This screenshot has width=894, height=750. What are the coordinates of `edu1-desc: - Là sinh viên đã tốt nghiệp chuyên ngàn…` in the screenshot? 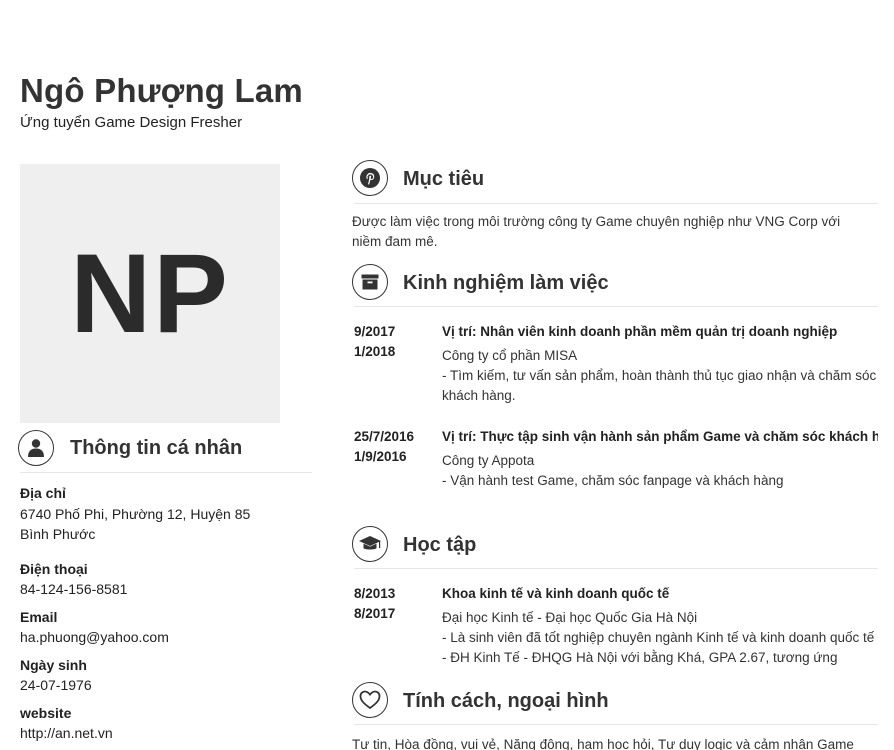 It's located at (658, 647).